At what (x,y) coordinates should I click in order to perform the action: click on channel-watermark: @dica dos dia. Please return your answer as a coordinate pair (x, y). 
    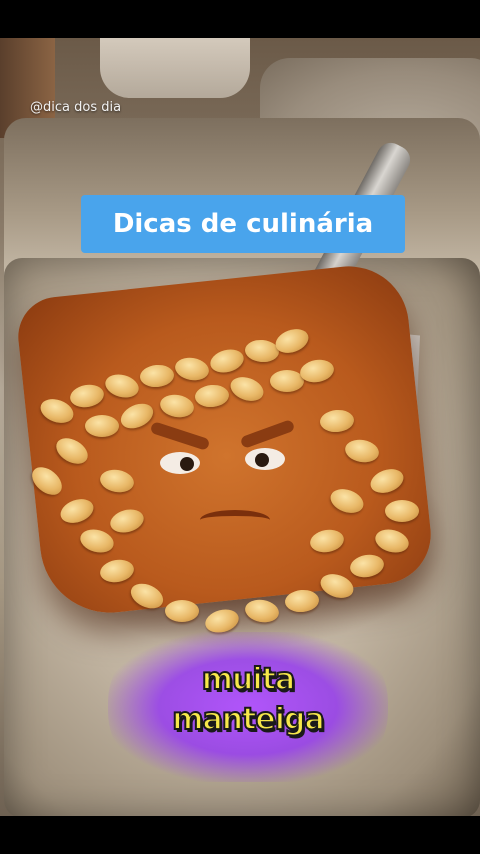
    Looking at the image, I should click on (76, 107).